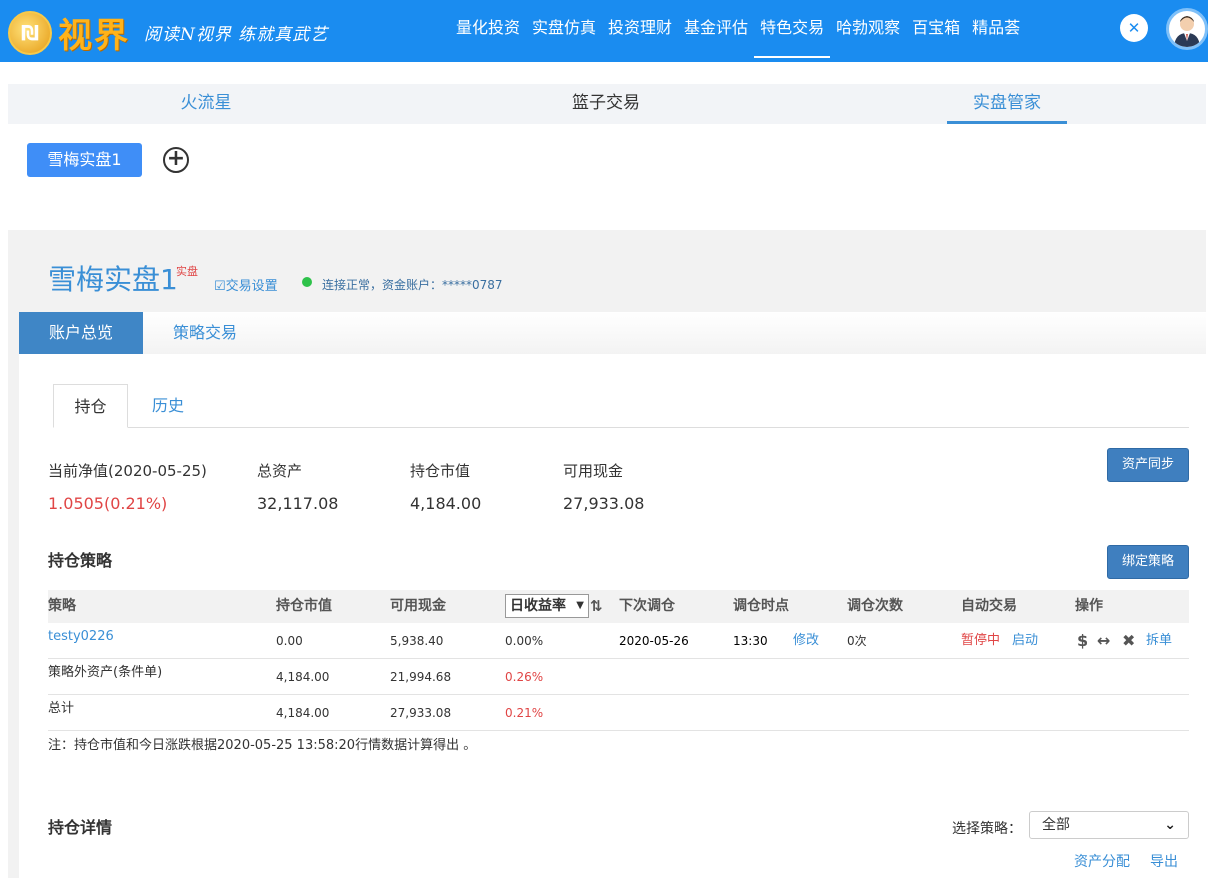 The image size is (1208, 878). What do you see at coordinates (220, 286) in the screenshot?
I see `edit-icon: ☑` at bounding box center [220, 286].